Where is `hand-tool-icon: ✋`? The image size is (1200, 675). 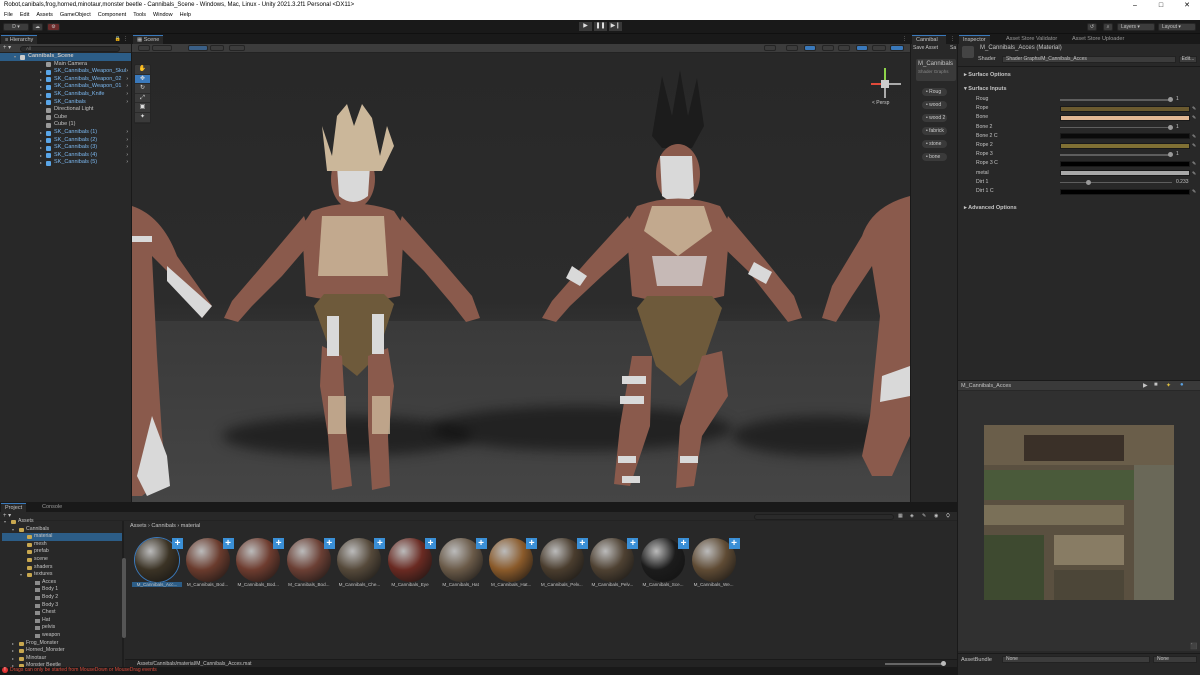 hand-tool-icon: ✋ is located at coordinates (142, 70).